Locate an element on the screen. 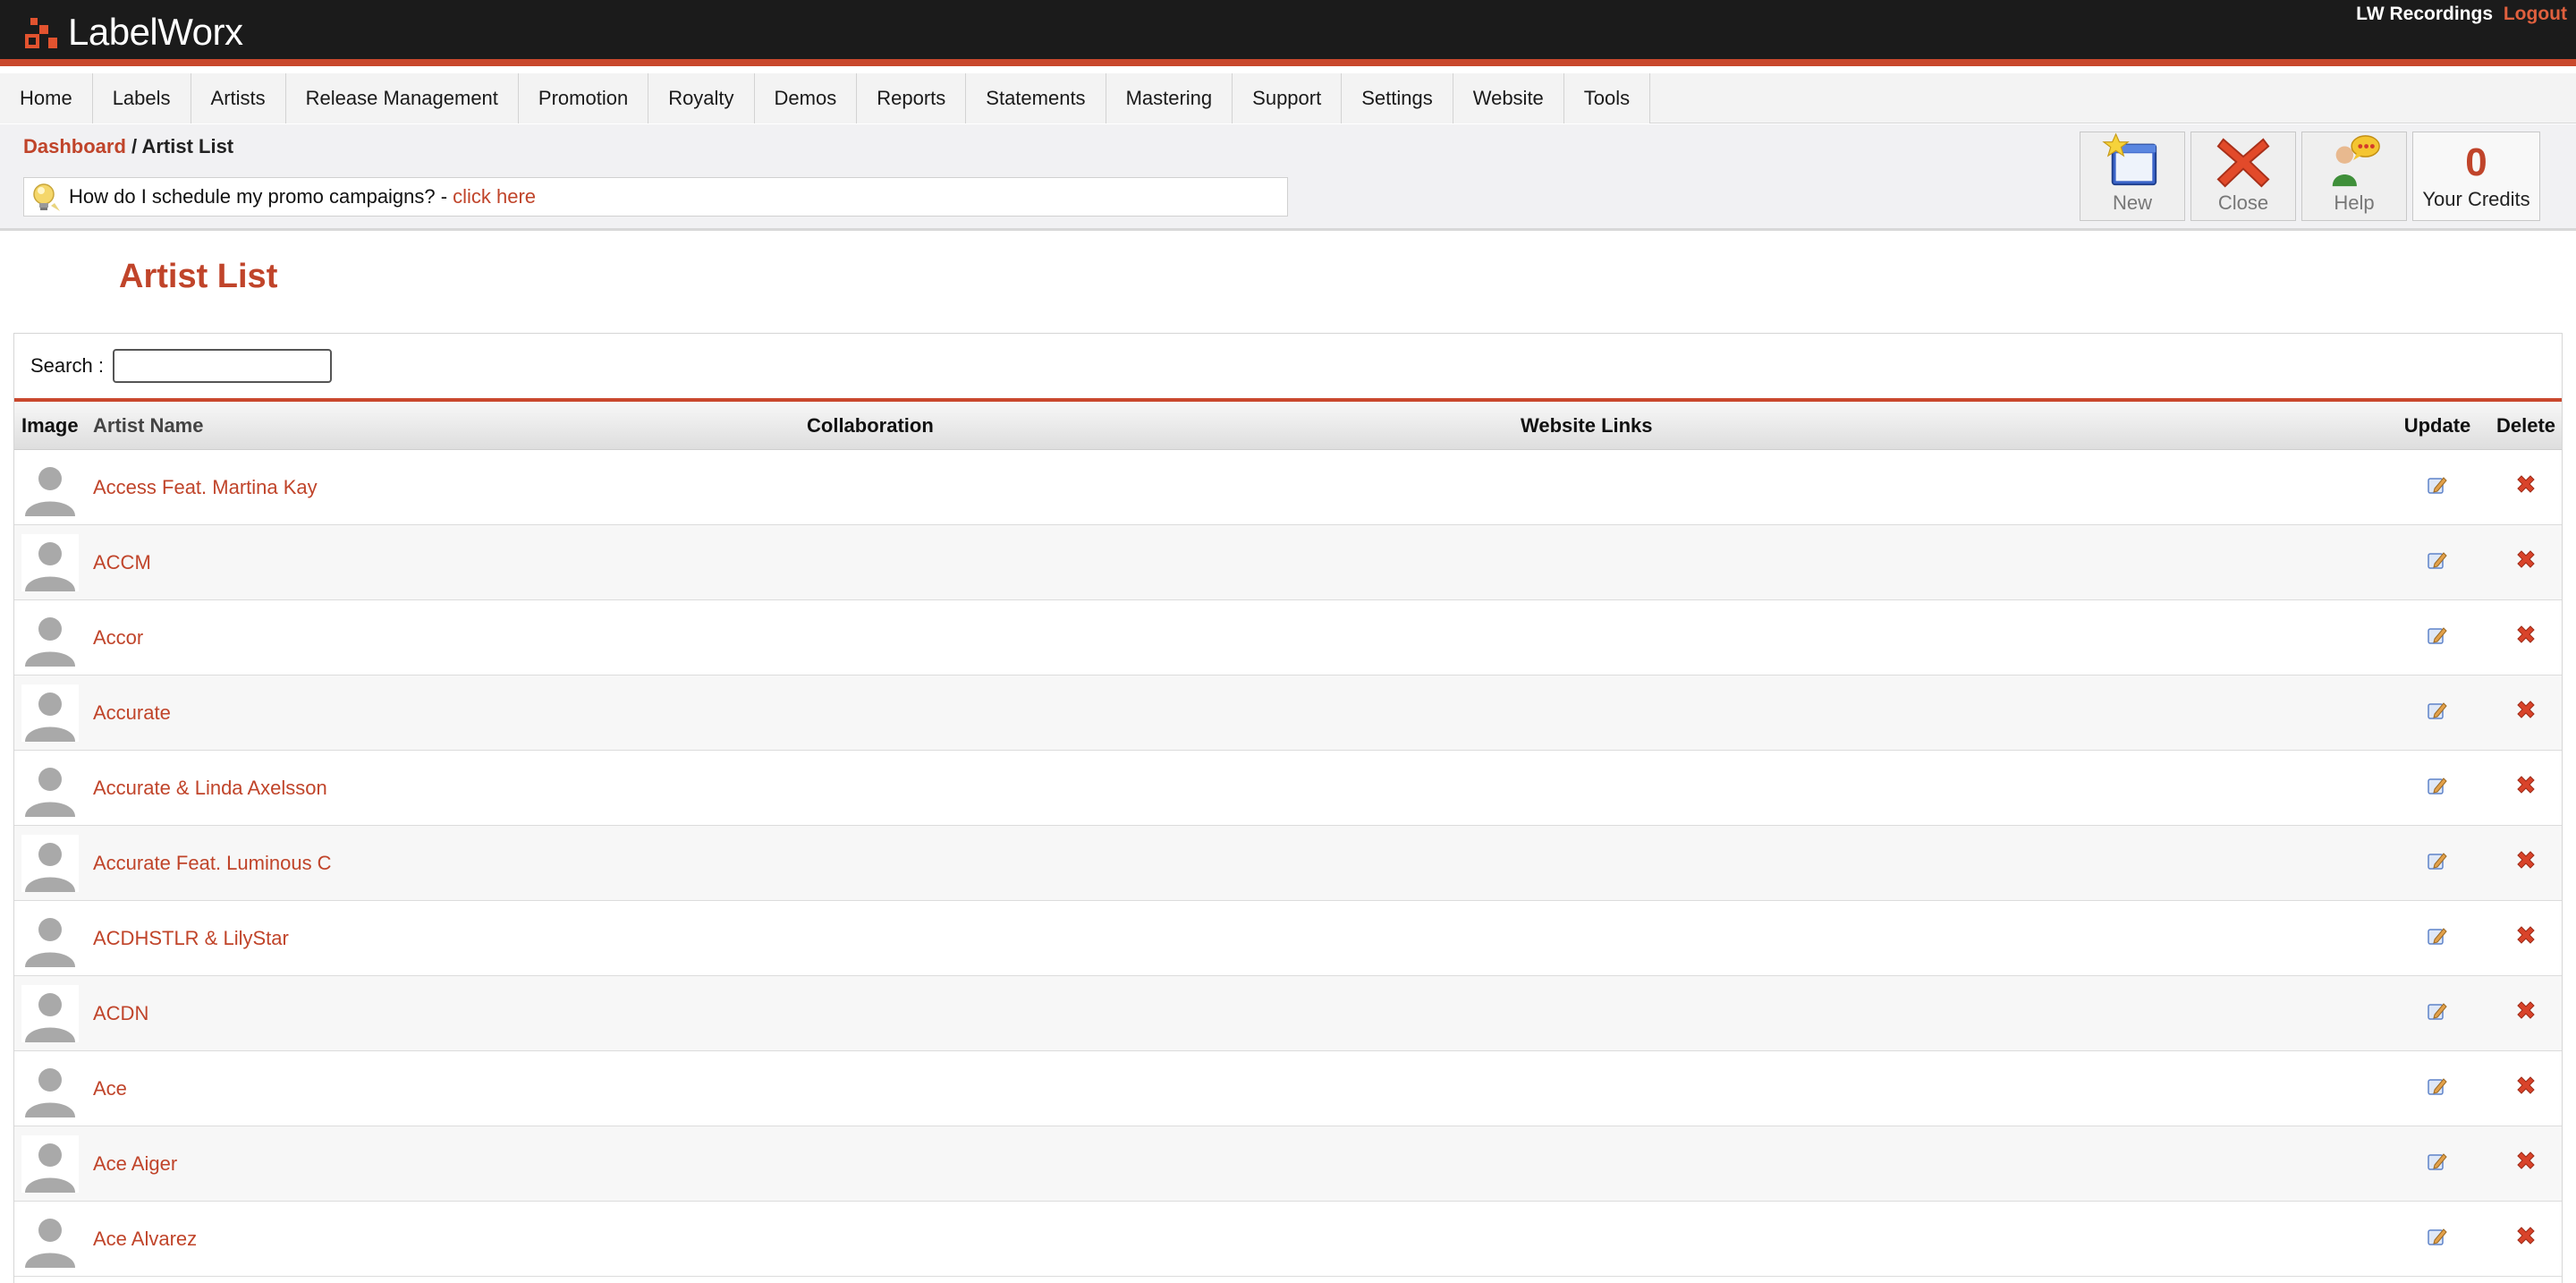 The width and height of the screenshot is (2576, 1283). nav-item-release-management: Release Management is located at coordinates (402, 98).